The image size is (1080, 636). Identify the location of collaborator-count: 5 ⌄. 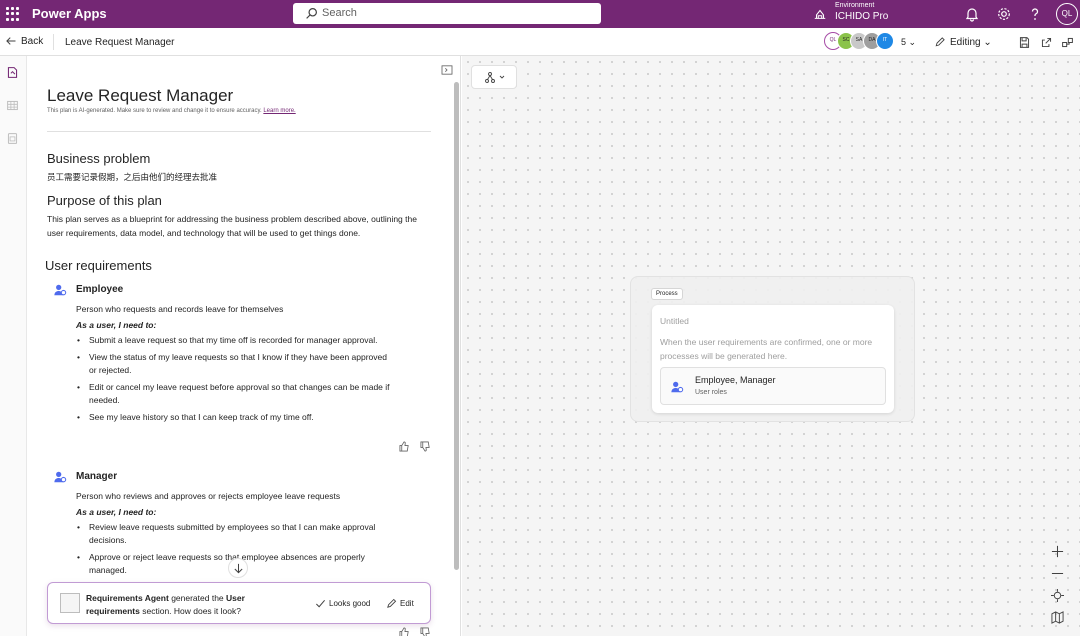
(908, 42).